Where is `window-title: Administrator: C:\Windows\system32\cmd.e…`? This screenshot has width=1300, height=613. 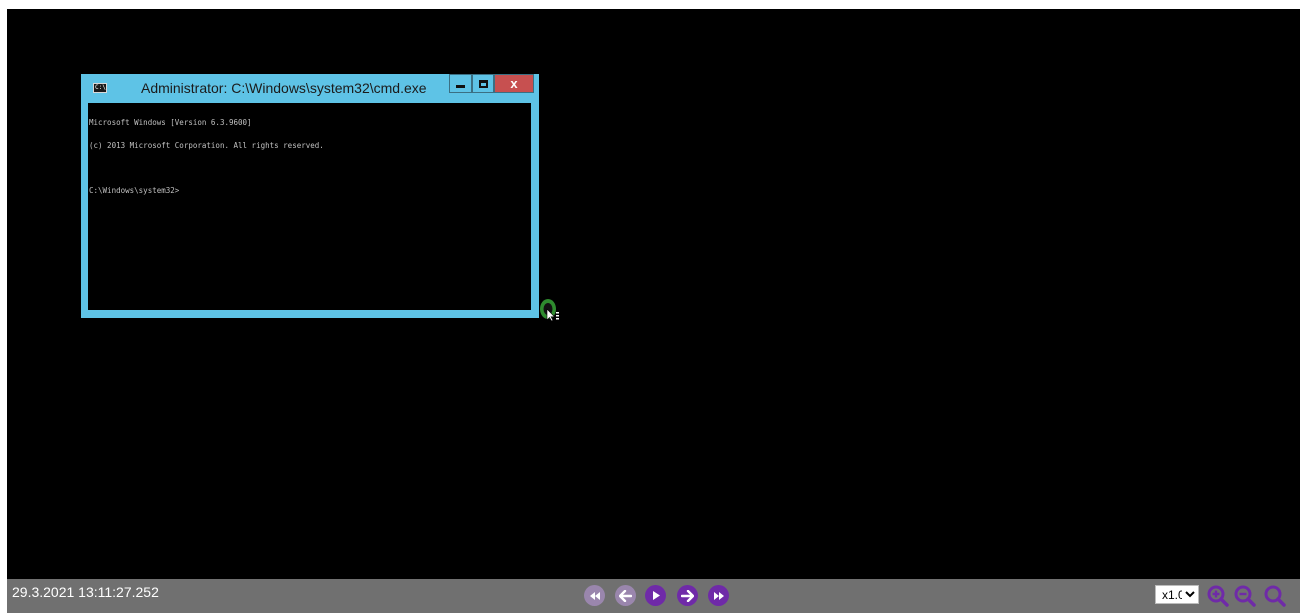 window-title: Administrator: C:\Windows\system32\cmd.e… is located at coordinates (284, 88).